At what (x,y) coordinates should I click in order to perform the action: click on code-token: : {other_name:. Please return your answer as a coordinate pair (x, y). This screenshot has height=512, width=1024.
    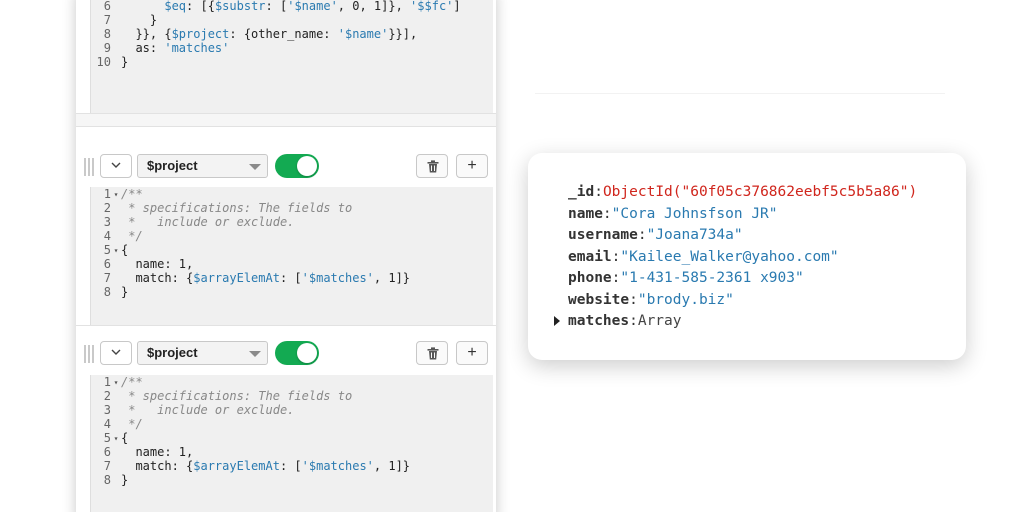
    Looking at the image, I should click on (283, 34).